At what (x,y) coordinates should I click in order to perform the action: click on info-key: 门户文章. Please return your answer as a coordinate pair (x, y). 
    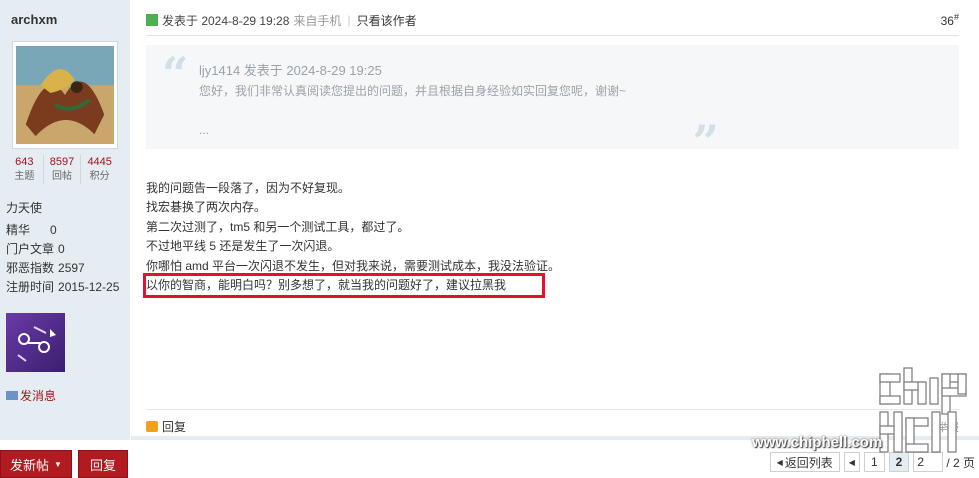
    Looking at the image, I should click on (30, 249).